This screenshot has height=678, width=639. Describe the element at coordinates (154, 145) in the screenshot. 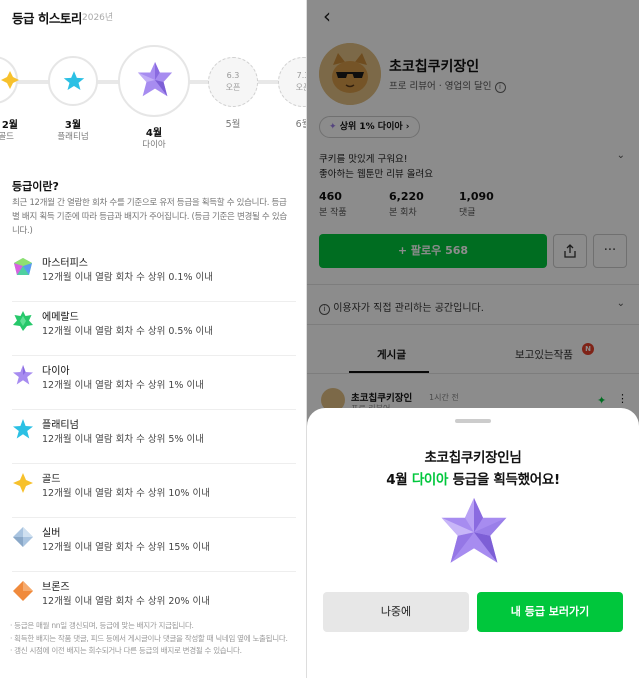

I see `timeline-grade-current: 다이아` at that location.